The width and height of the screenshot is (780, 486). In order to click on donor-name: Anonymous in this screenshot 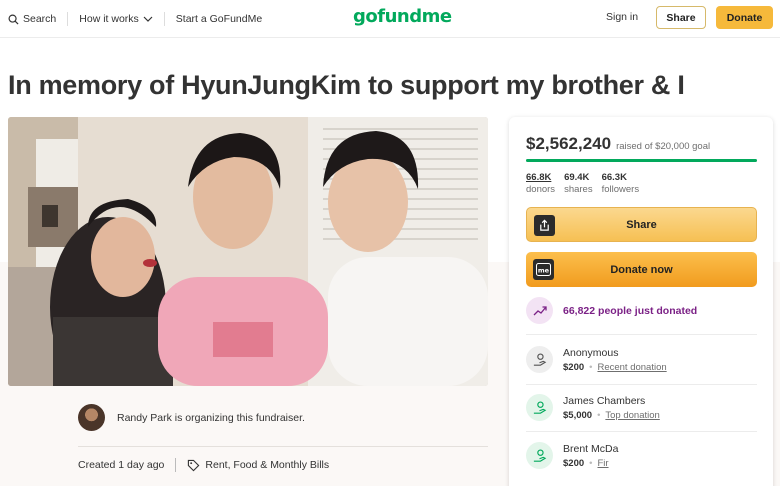, I will do `click(591, 352)`.